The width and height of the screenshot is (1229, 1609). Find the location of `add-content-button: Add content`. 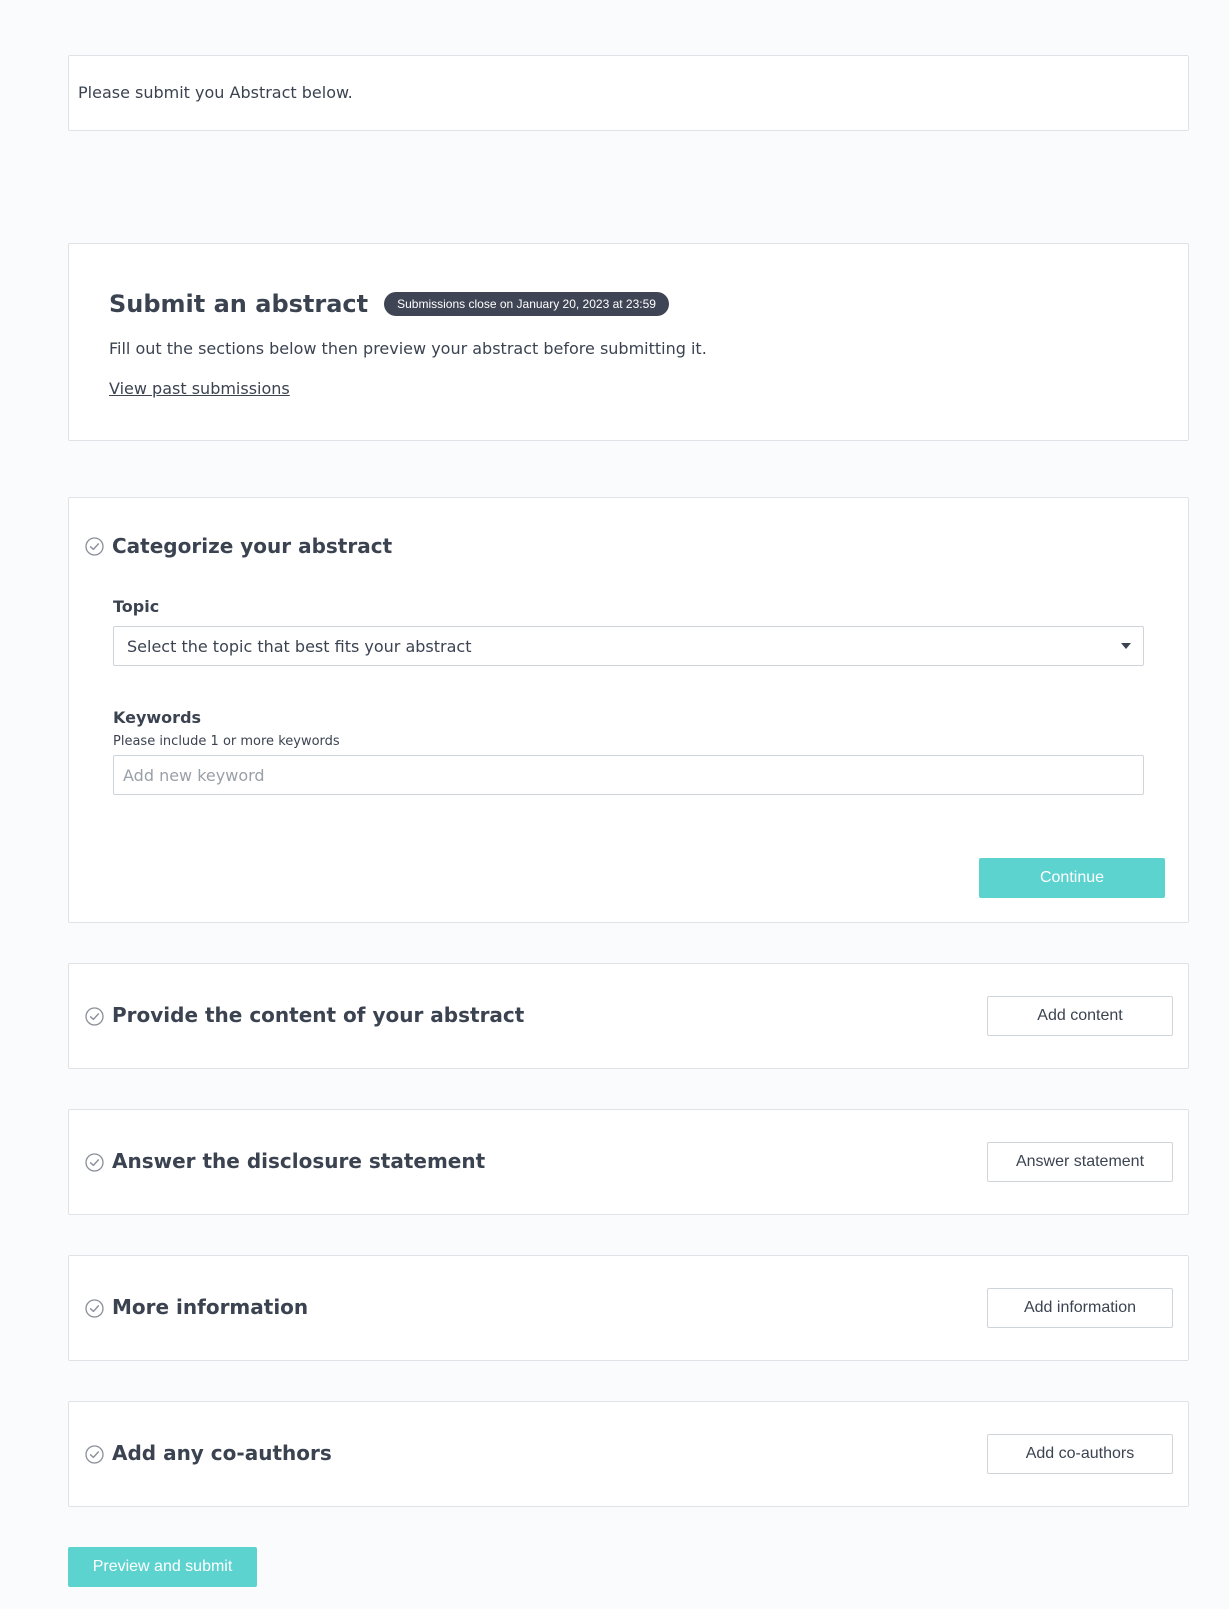

add-content-button: Add content is located at coordinates (1080, 1016).